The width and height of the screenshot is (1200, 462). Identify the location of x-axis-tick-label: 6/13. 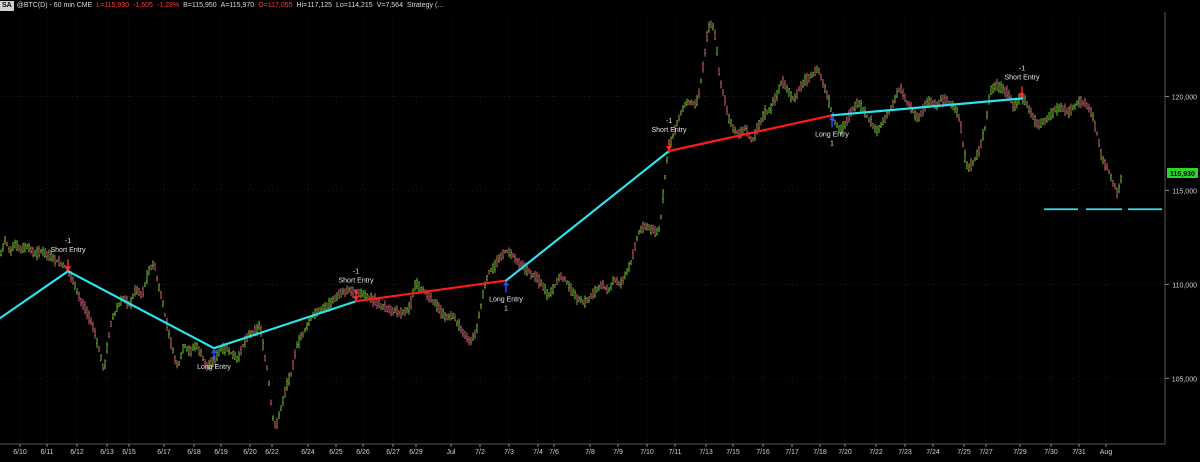
(107, 452).